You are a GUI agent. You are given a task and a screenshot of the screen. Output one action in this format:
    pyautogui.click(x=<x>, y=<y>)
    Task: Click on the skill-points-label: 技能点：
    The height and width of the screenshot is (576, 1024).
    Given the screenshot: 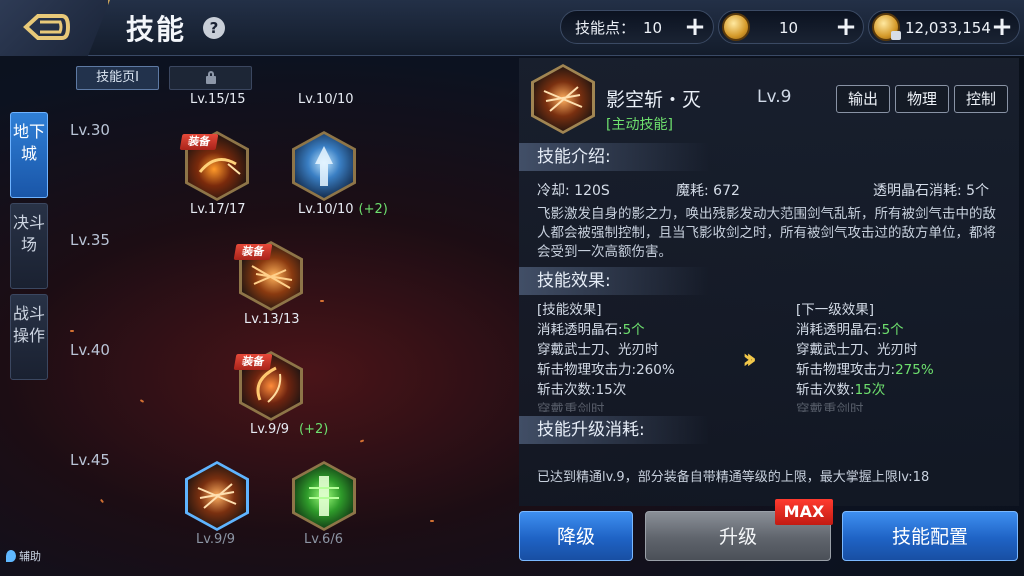 What is the action you would take?
    pyautogui.click(x=605, y=28)
    